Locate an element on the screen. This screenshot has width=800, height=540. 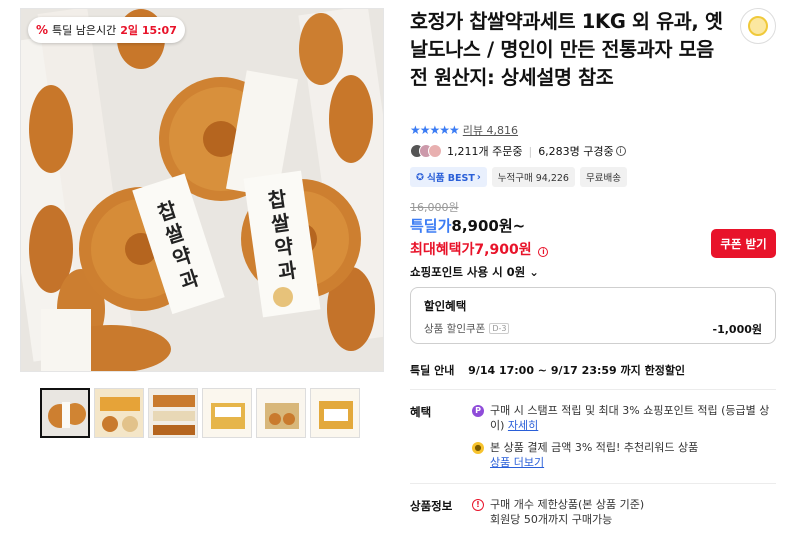
percent-icon: % is located at coordinates (42, 30).